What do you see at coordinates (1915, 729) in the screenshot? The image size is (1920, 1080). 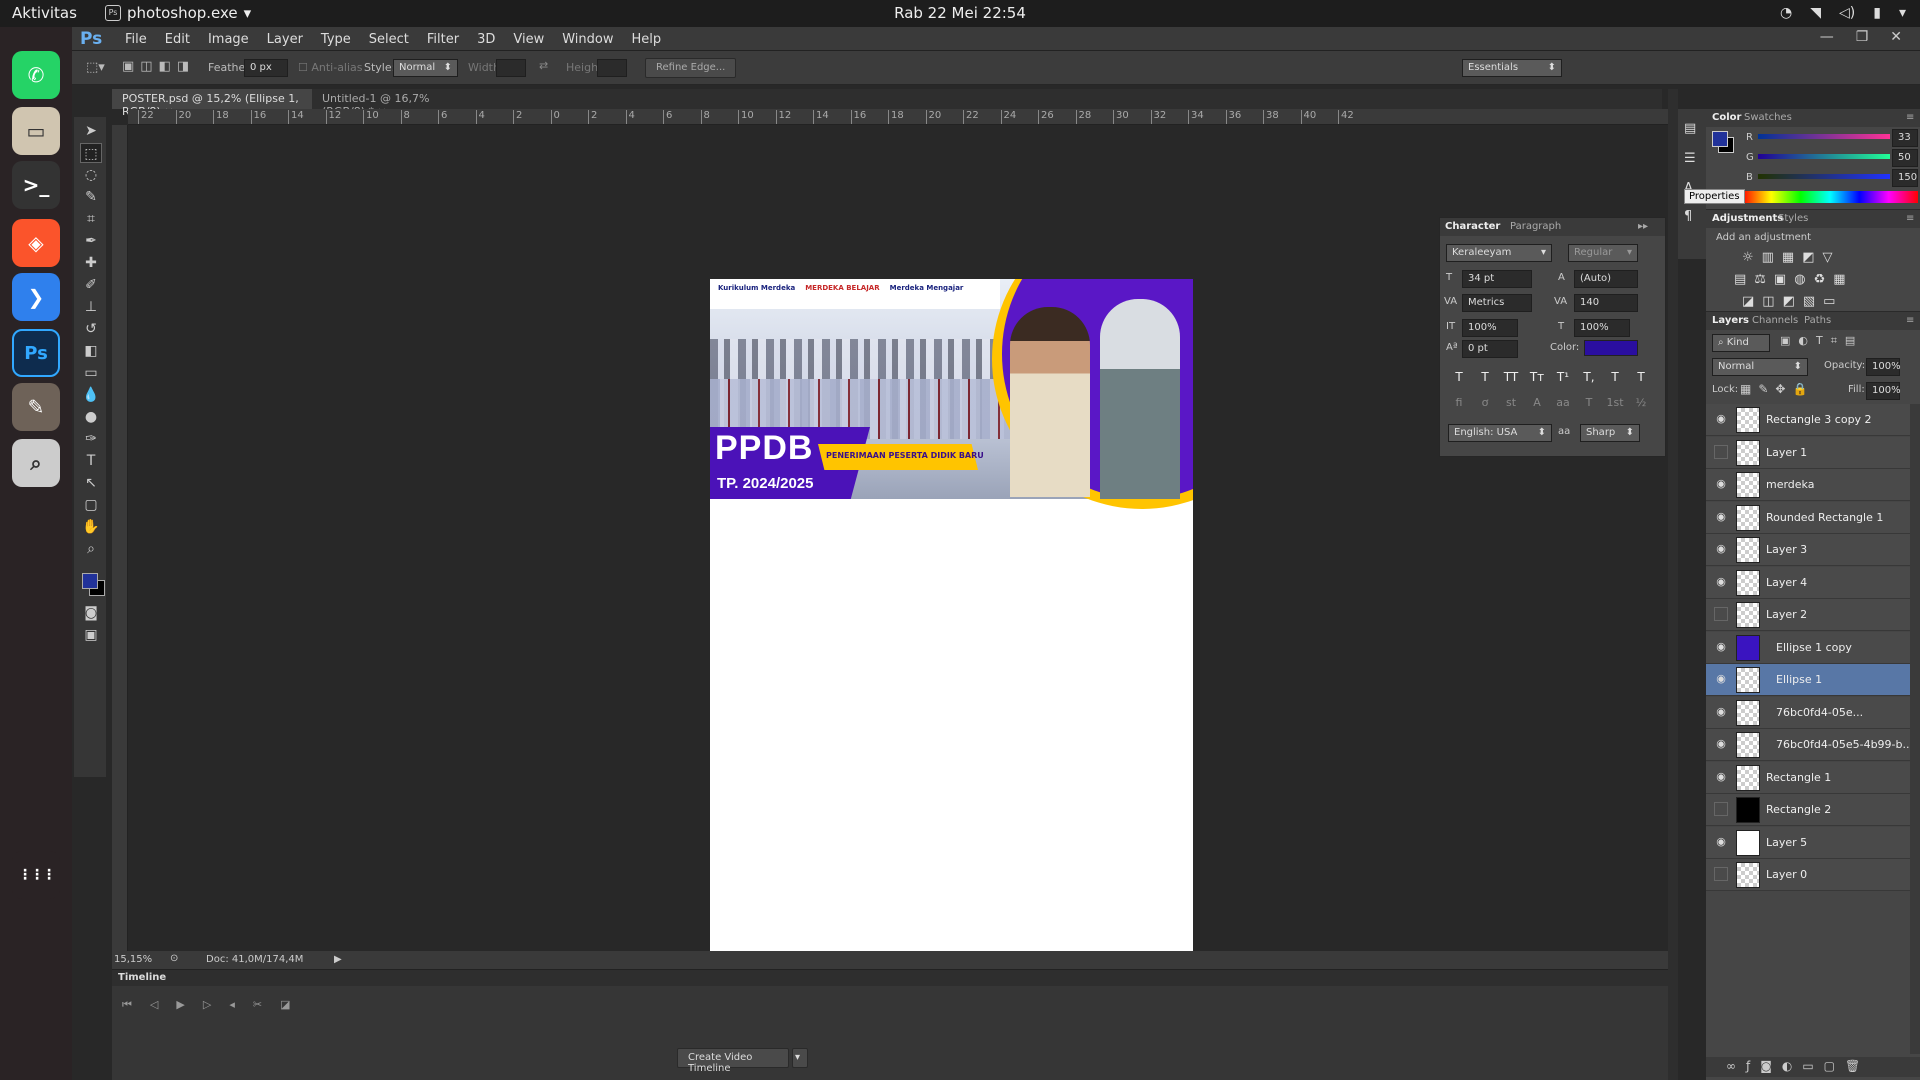 I see `layers-scrollbar` at bounding box center [1915, 729].